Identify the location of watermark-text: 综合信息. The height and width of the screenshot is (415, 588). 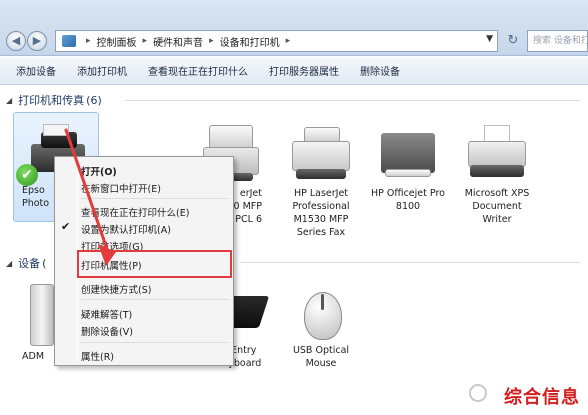
(542, 397).